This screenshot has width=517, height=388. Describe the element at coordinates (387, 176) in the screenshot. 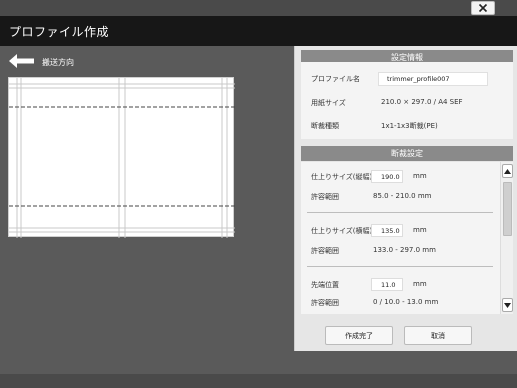

I see `finish-height-input: 190.0` at that location.